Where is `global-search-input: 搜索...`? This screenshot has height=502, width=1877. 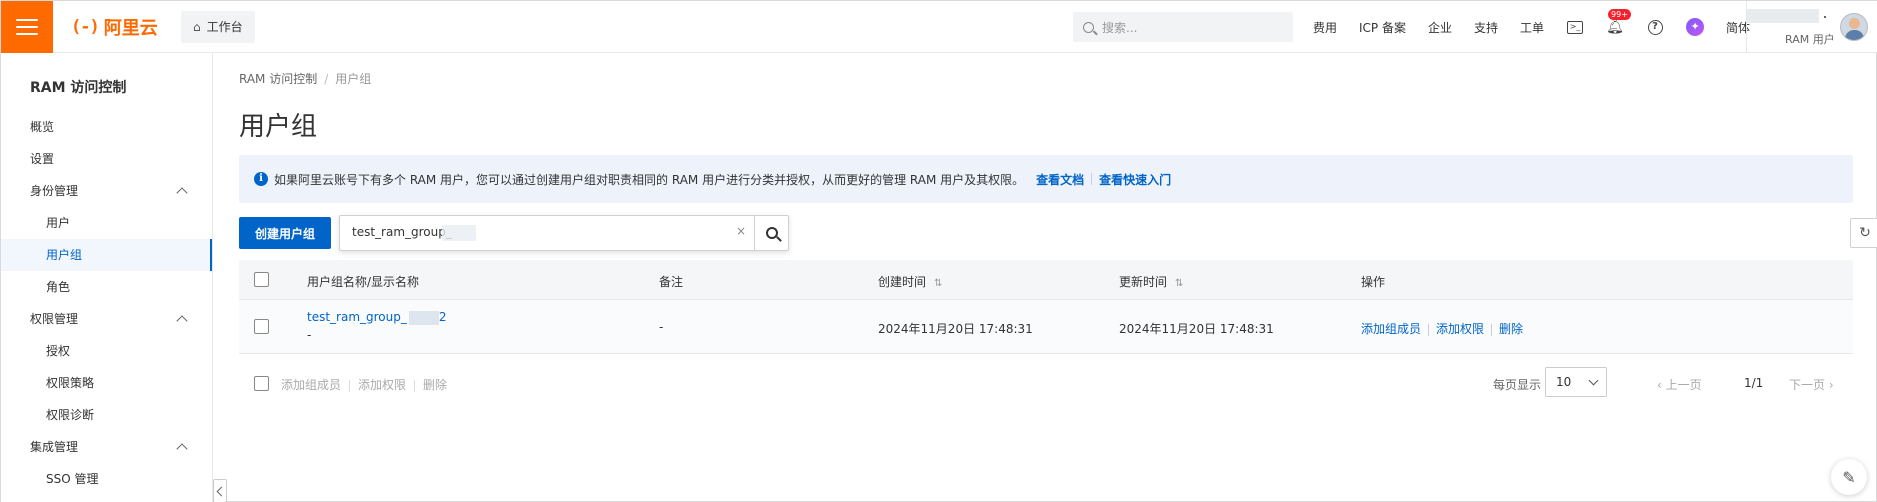
global-search-input: 搜索... is located at coordinates (1183, 27).